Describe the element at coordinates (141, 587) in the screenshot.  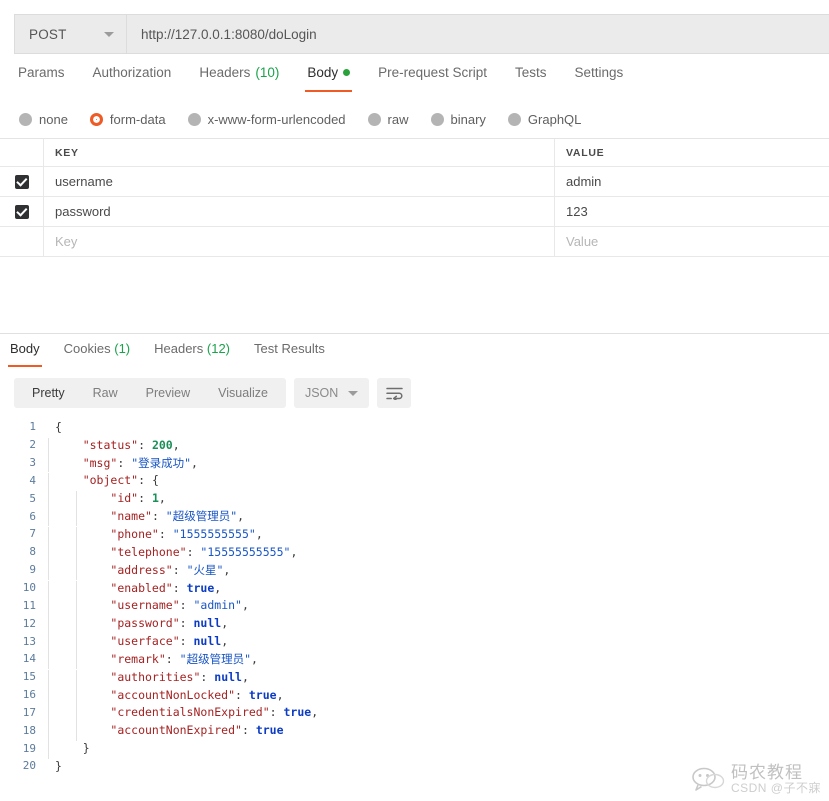
I see `code-token-key: "enabled"` at that location.